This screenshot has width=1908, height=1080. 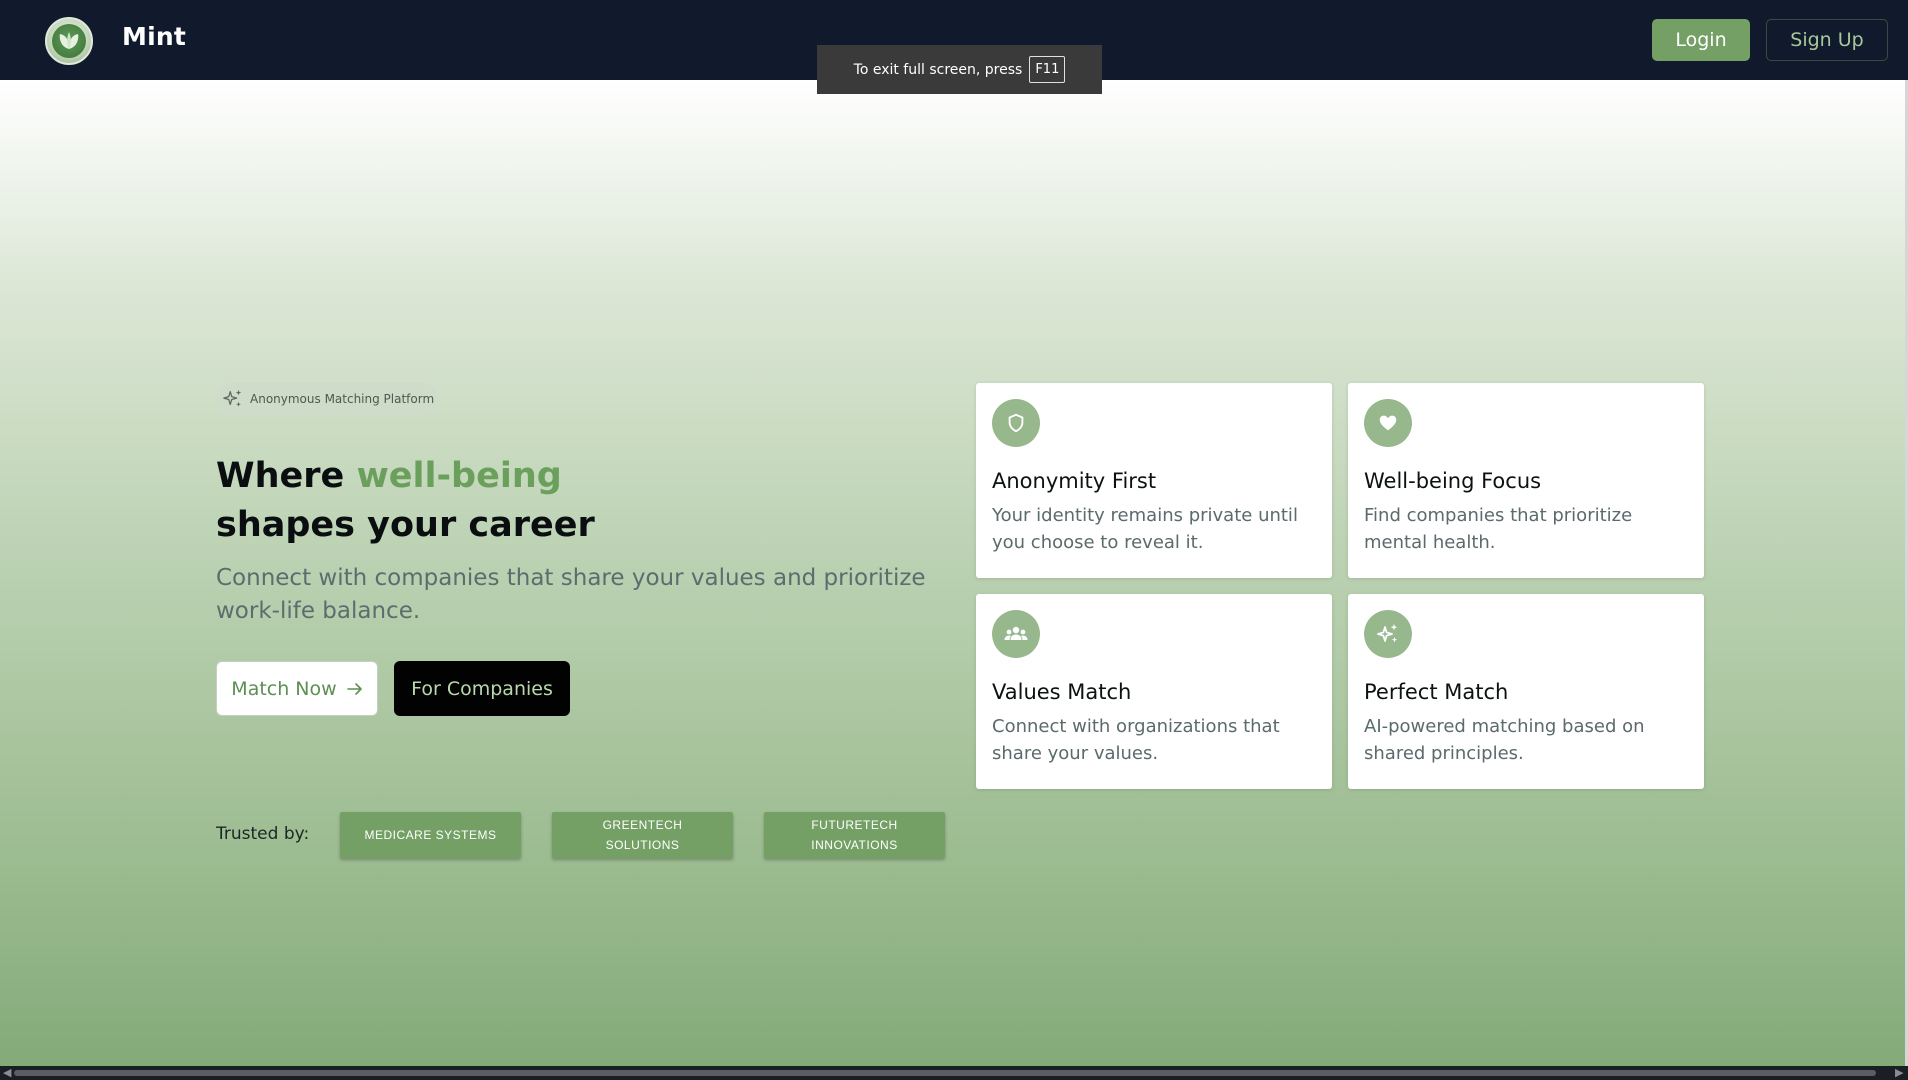 I want to click on signup-button: Sign Up, so click(x=1827, y=40).